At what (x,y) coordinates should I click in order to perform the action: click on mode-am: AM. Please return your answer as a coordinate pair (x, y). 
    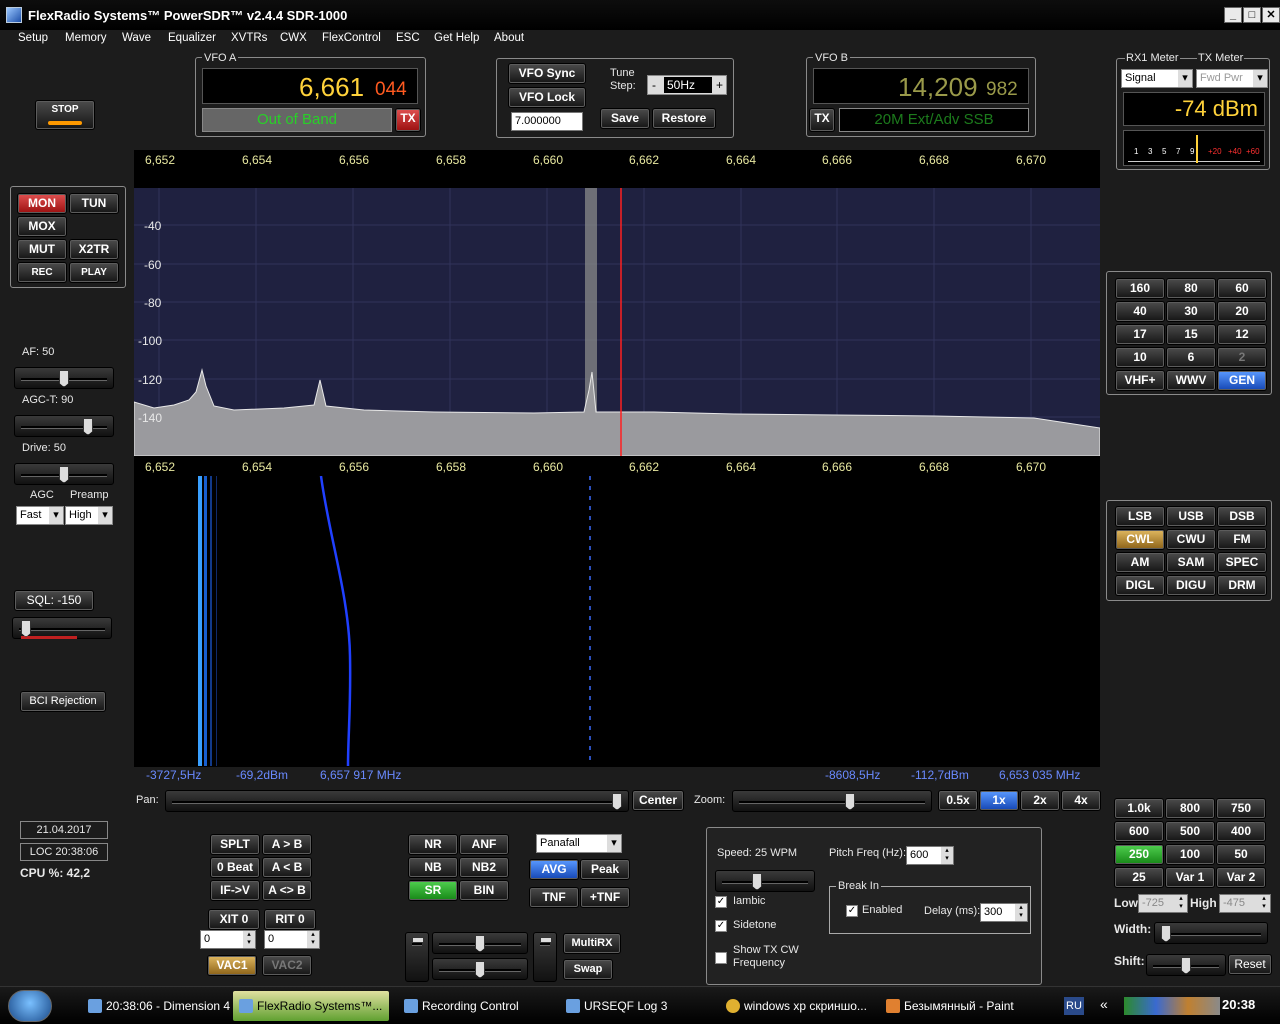
    Looking at the image, I should click on (1140, 562).